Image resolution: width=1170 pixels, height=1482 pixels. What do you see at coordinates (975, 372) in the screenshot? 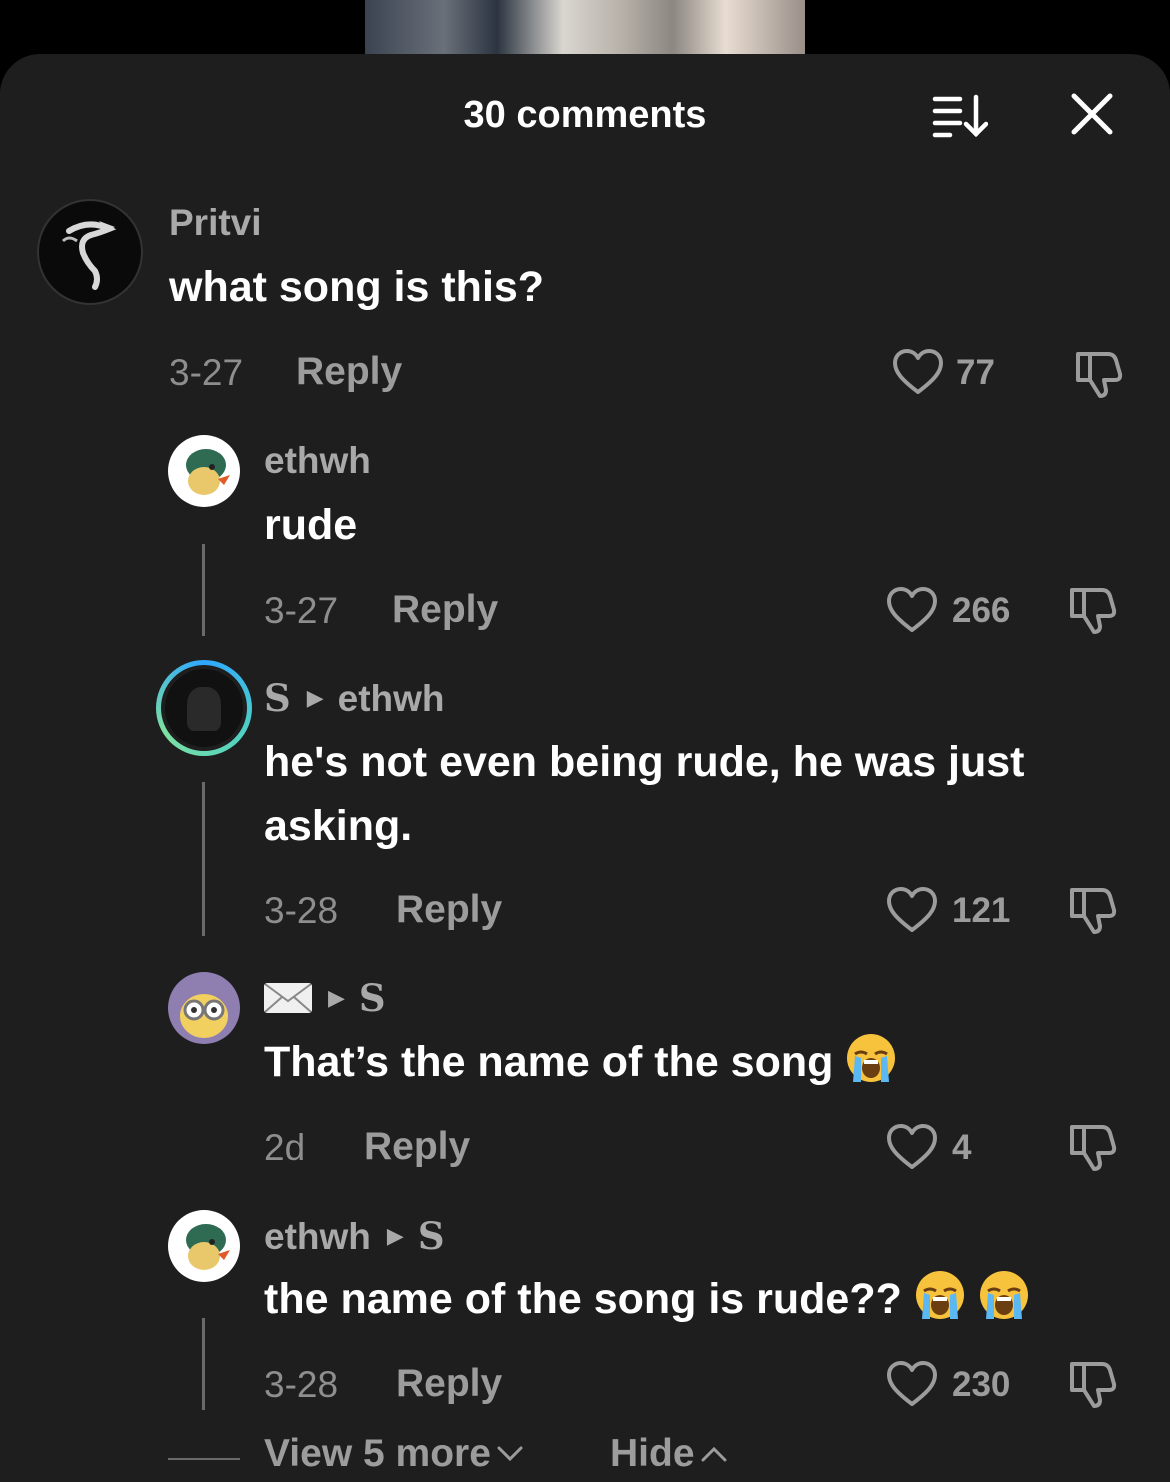
I see `like-count: 77` at bounding box center [975, 372].